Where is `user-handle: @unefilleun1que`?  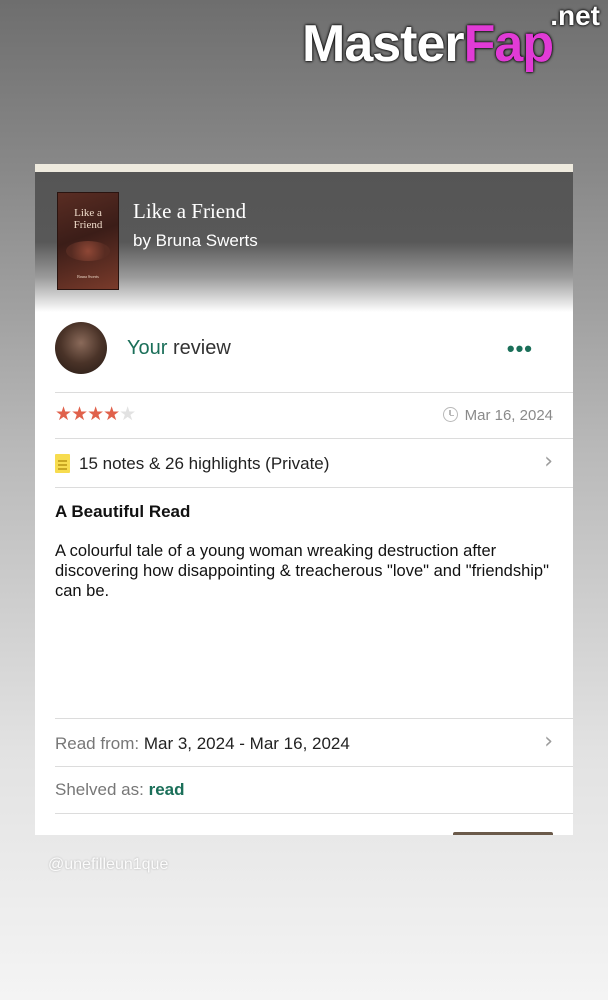 user-handle: @unefilleun1que is located at coordinates (108, 864).